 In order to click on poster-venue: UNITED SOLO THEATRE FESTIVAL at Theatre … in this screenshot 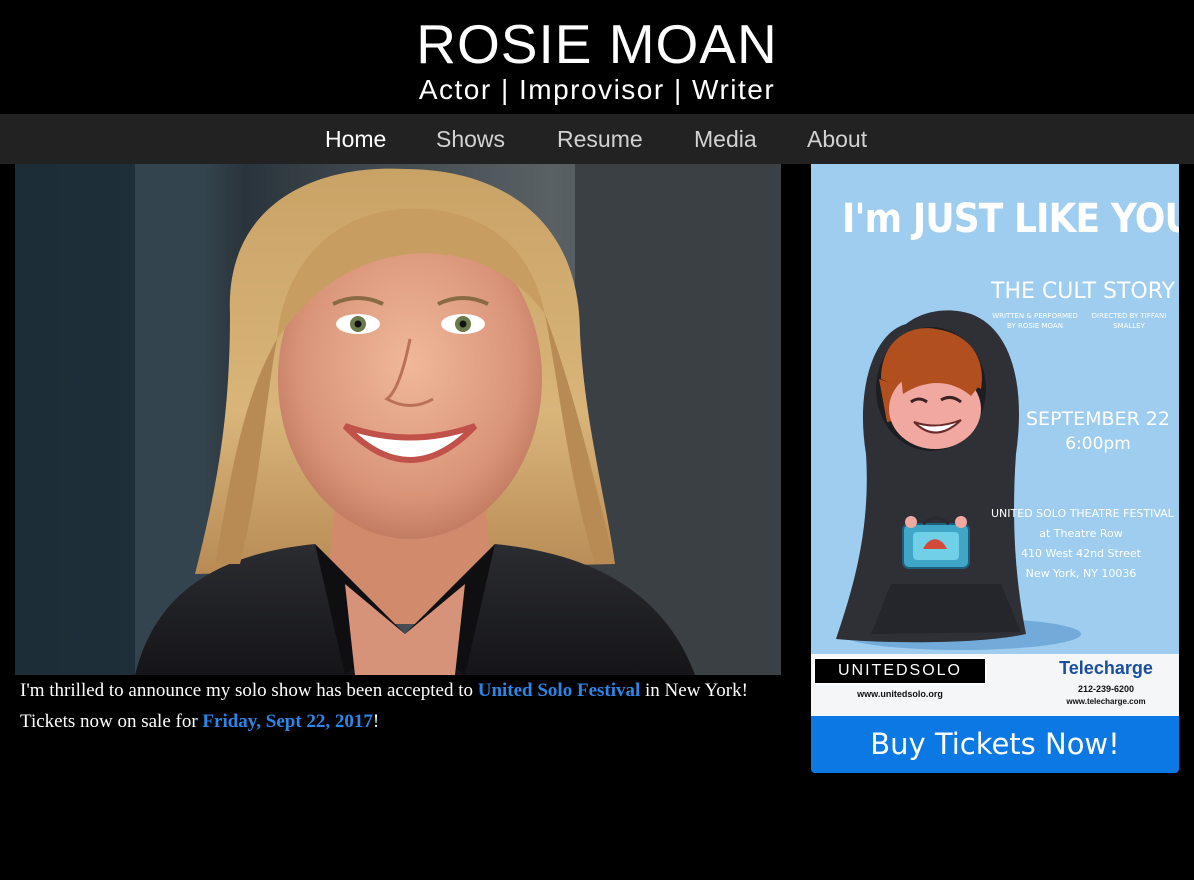, I will do `click(1082, 544)`.